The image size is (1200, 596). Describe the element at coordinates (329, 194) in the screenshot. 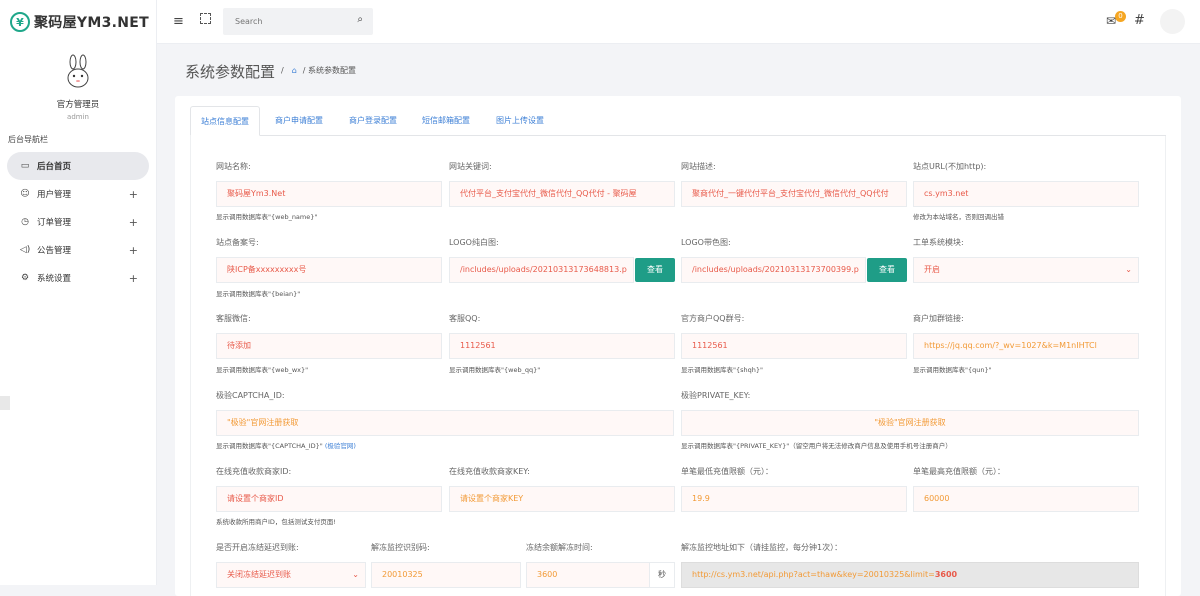

I see `site-name-input: 聚码屋Ym3.Net` at that location.